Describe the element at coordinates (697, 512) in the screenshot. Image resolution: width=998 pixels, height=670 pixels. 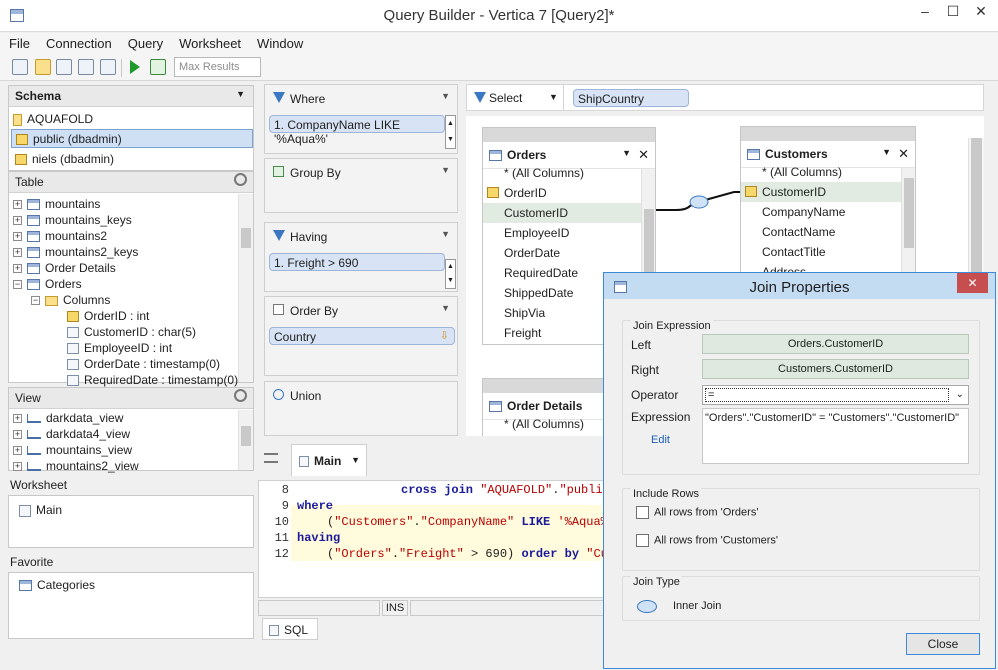
I see `all-rows-orders-checkbox: All rows from 'Orders'` at that location.